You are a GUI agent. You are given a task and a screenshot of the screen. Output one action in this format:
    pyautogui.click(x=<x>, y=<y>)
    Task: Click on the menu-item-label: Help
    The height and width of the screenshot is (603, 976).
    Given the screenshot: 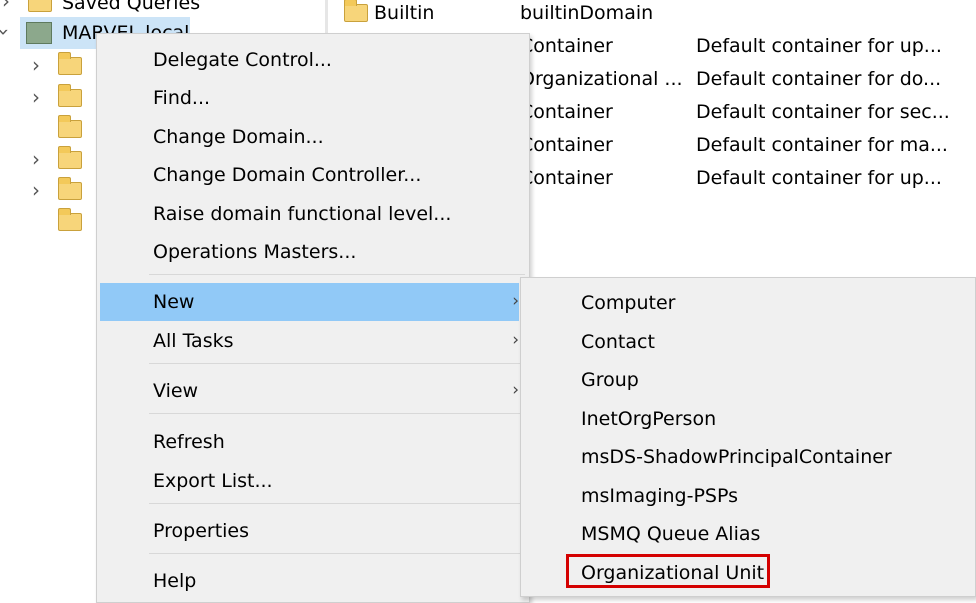 What is the action you would take?
    pyautogui.click(x=175, y=581)
    